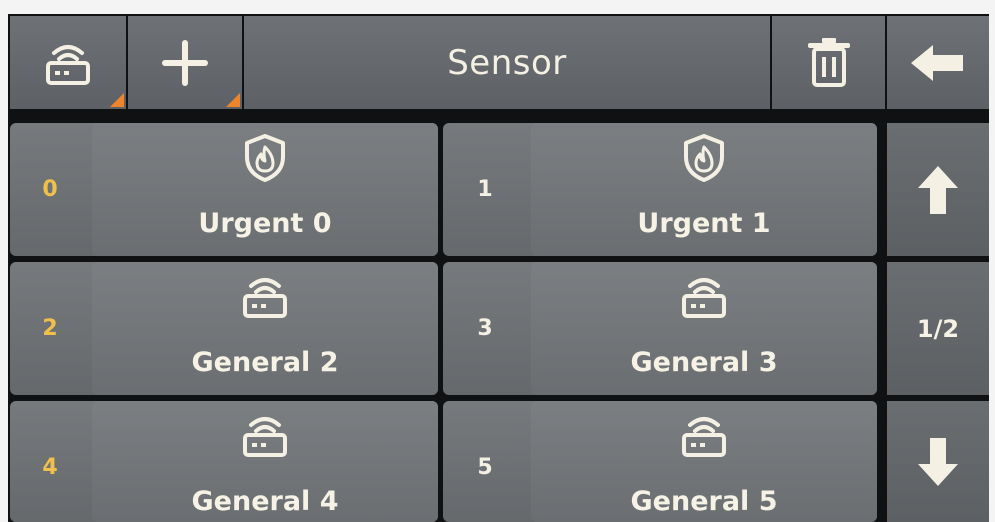 This screenshot has width=995, height=522. What do you see at coordinates (265, 501) in the screenshot?
I see `sensor-label: General 4` at bounding box center [265, 501].